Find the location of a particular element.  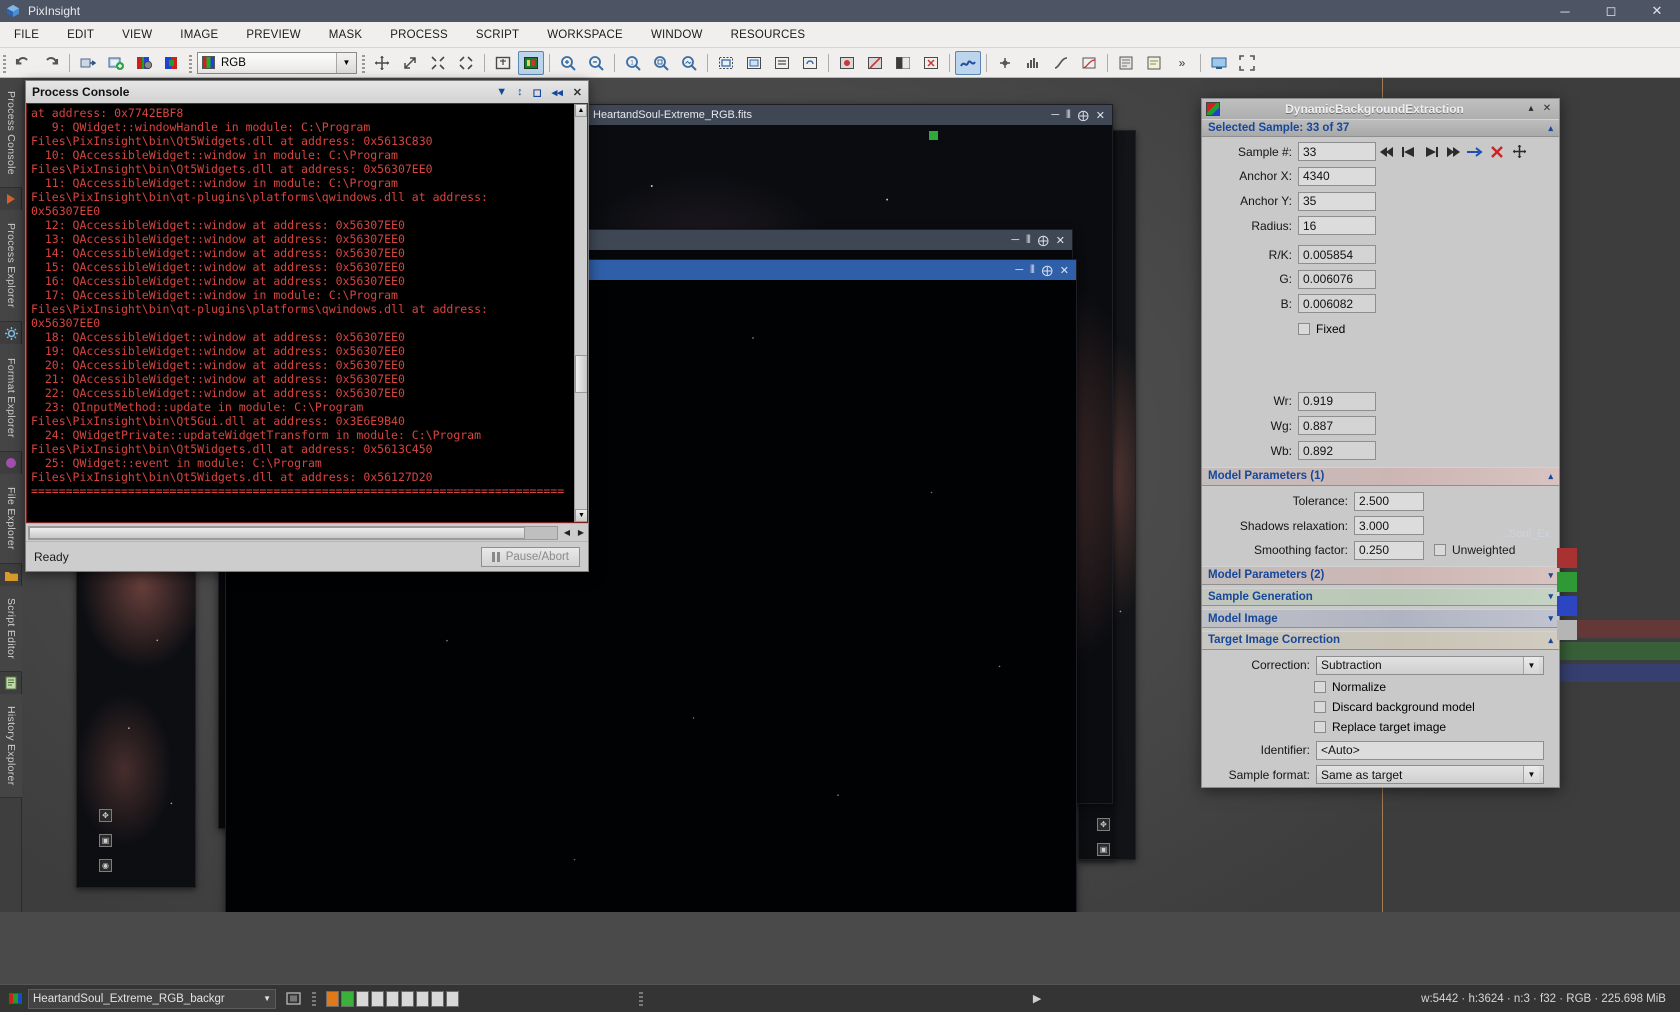

new-image-icon is located at coordinates (88, 63).